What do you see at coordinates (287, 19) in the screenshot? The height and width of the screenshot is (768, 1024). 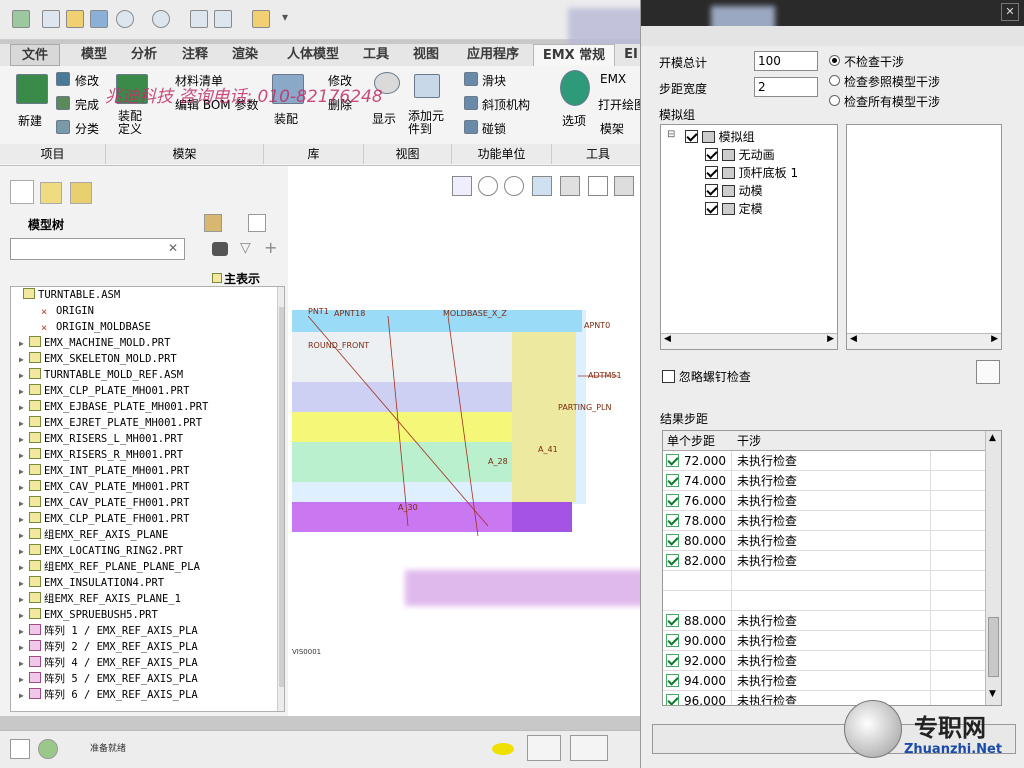 I see `customize-dropdown-icon: ▾` at bounding box center [287, 19].